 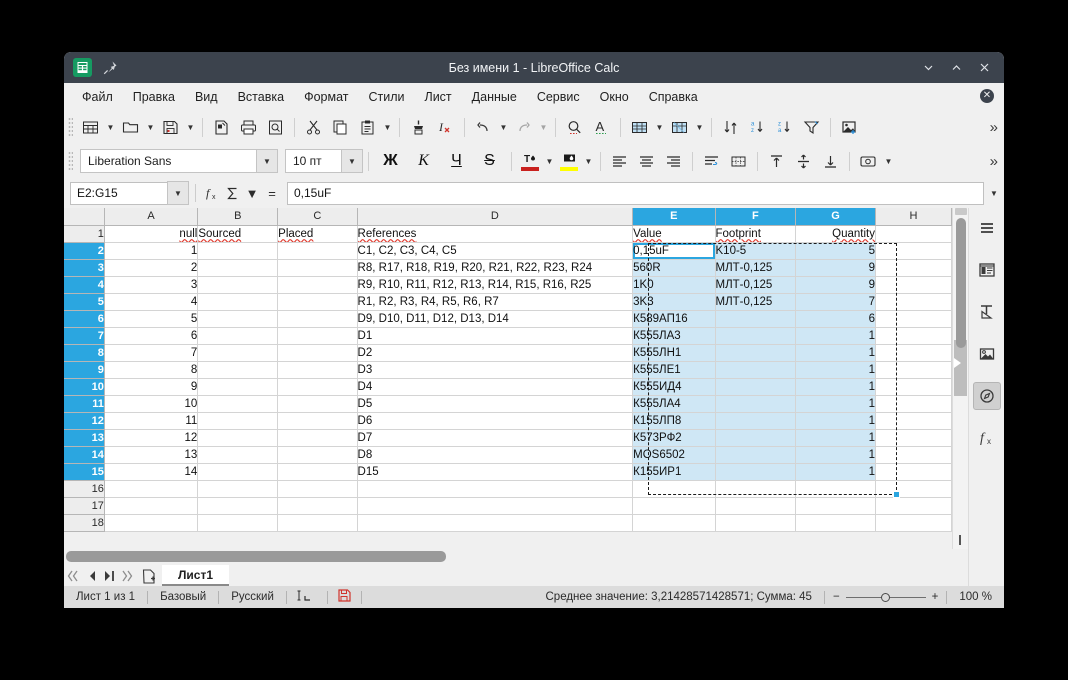 What do you see at coordinates (674, 268) in the screenshot?
I see `cell-E3: 560R` at bounding box center [674, 268].